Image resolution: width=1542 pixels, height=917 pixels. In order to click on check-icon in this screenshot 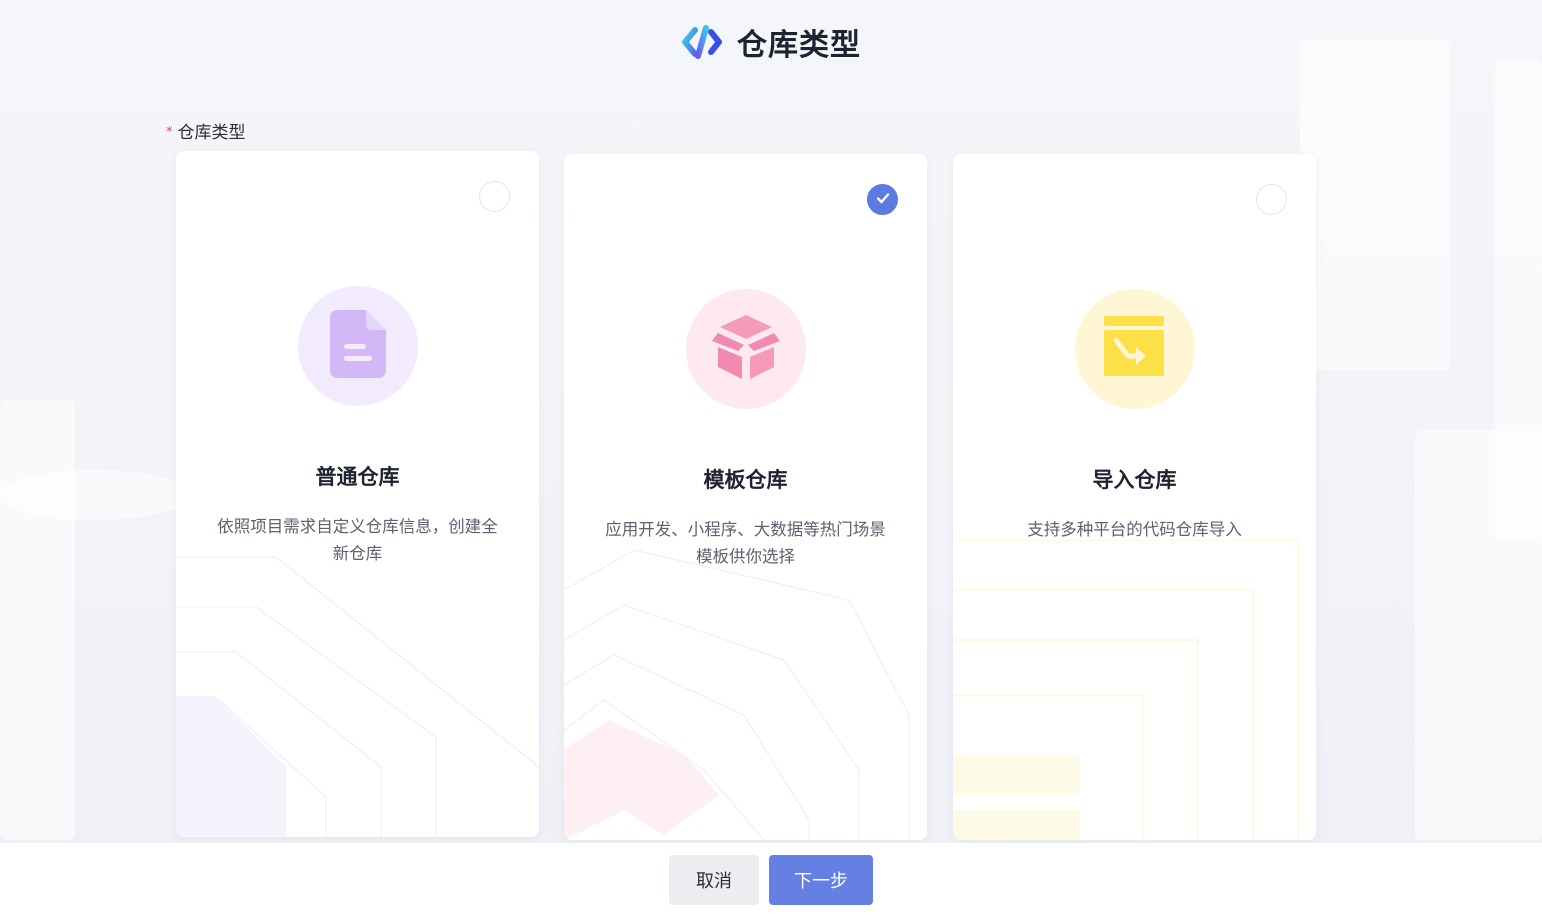, I will do `click(883, 200)`.